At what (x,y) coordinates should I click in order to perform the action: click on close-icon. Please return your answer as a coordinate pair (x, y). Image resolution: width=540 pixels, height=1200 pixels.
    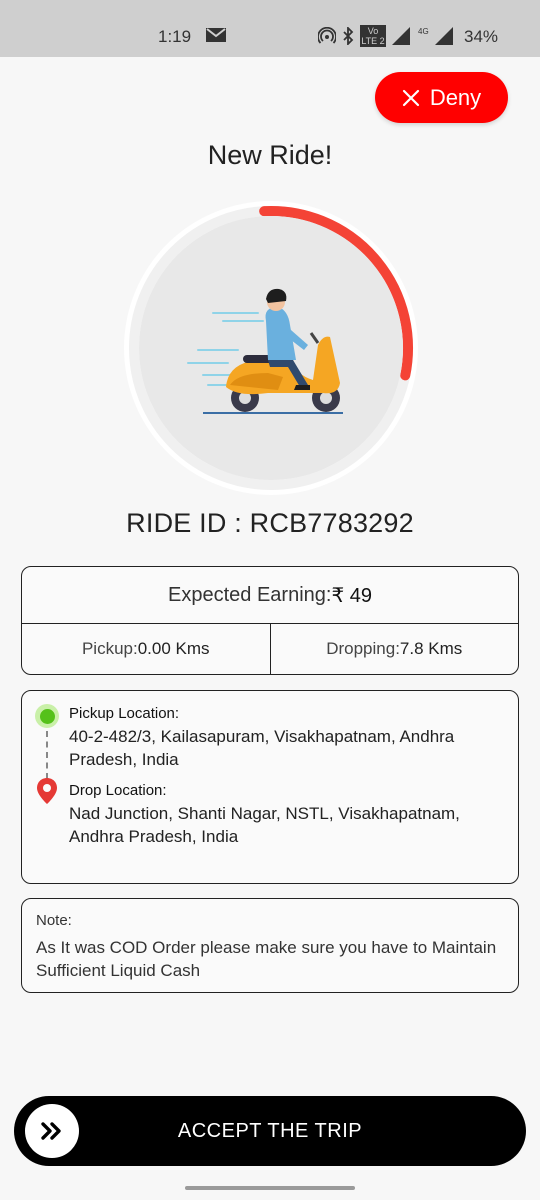
    Looking at the image, I should click on (410, 97).